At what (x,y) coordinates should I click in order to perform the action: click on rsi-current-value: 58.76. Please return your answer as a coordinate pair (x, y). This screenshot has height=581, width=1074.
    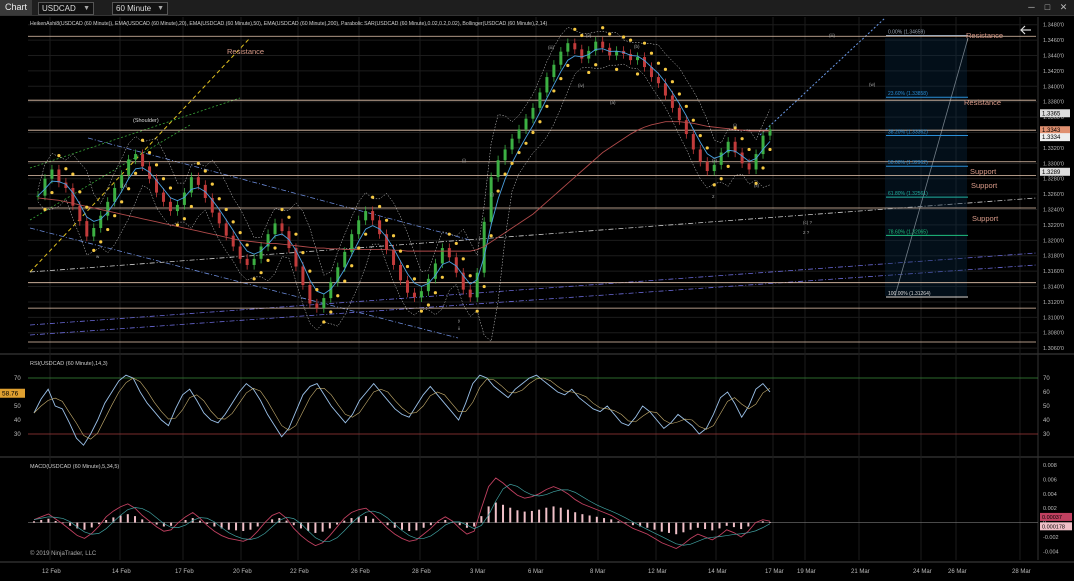
    Looking at the image, I should click on (10, 394).